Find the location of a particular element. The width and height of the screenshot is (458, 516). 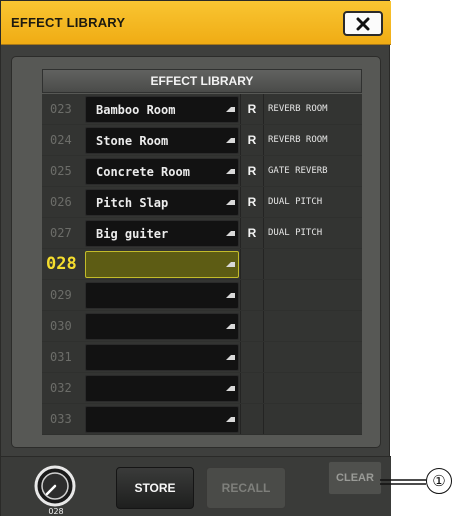

library-row: 023 Bamboo Room R REVERB ROOM is located at coordinates (202, 109).